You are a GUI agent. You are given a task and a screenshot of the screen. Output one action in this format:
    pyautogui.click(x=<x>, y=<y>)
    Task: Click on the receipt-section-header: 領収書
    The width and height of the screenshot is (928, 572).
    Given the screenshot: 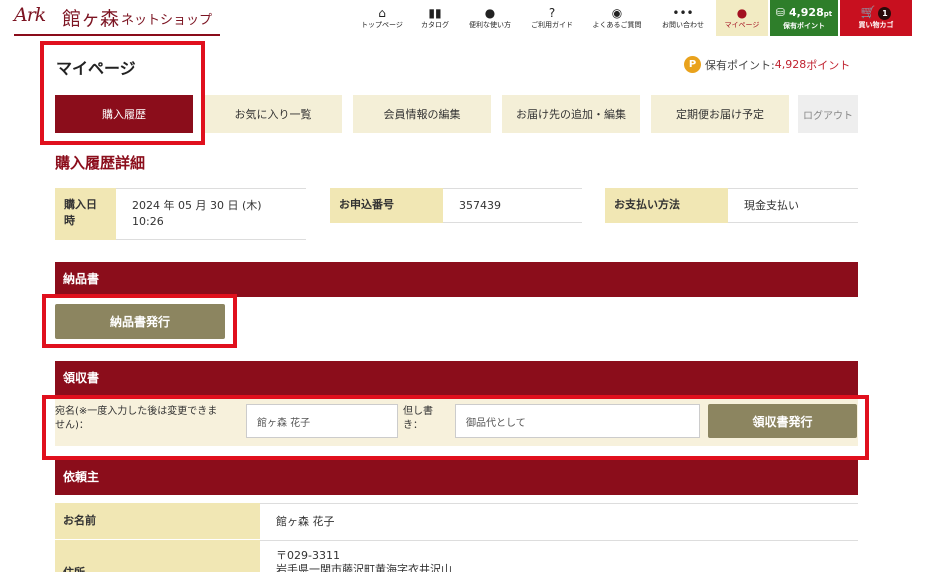 What is the action you would take?
    pyautogui.click(x=456, y=378)
    